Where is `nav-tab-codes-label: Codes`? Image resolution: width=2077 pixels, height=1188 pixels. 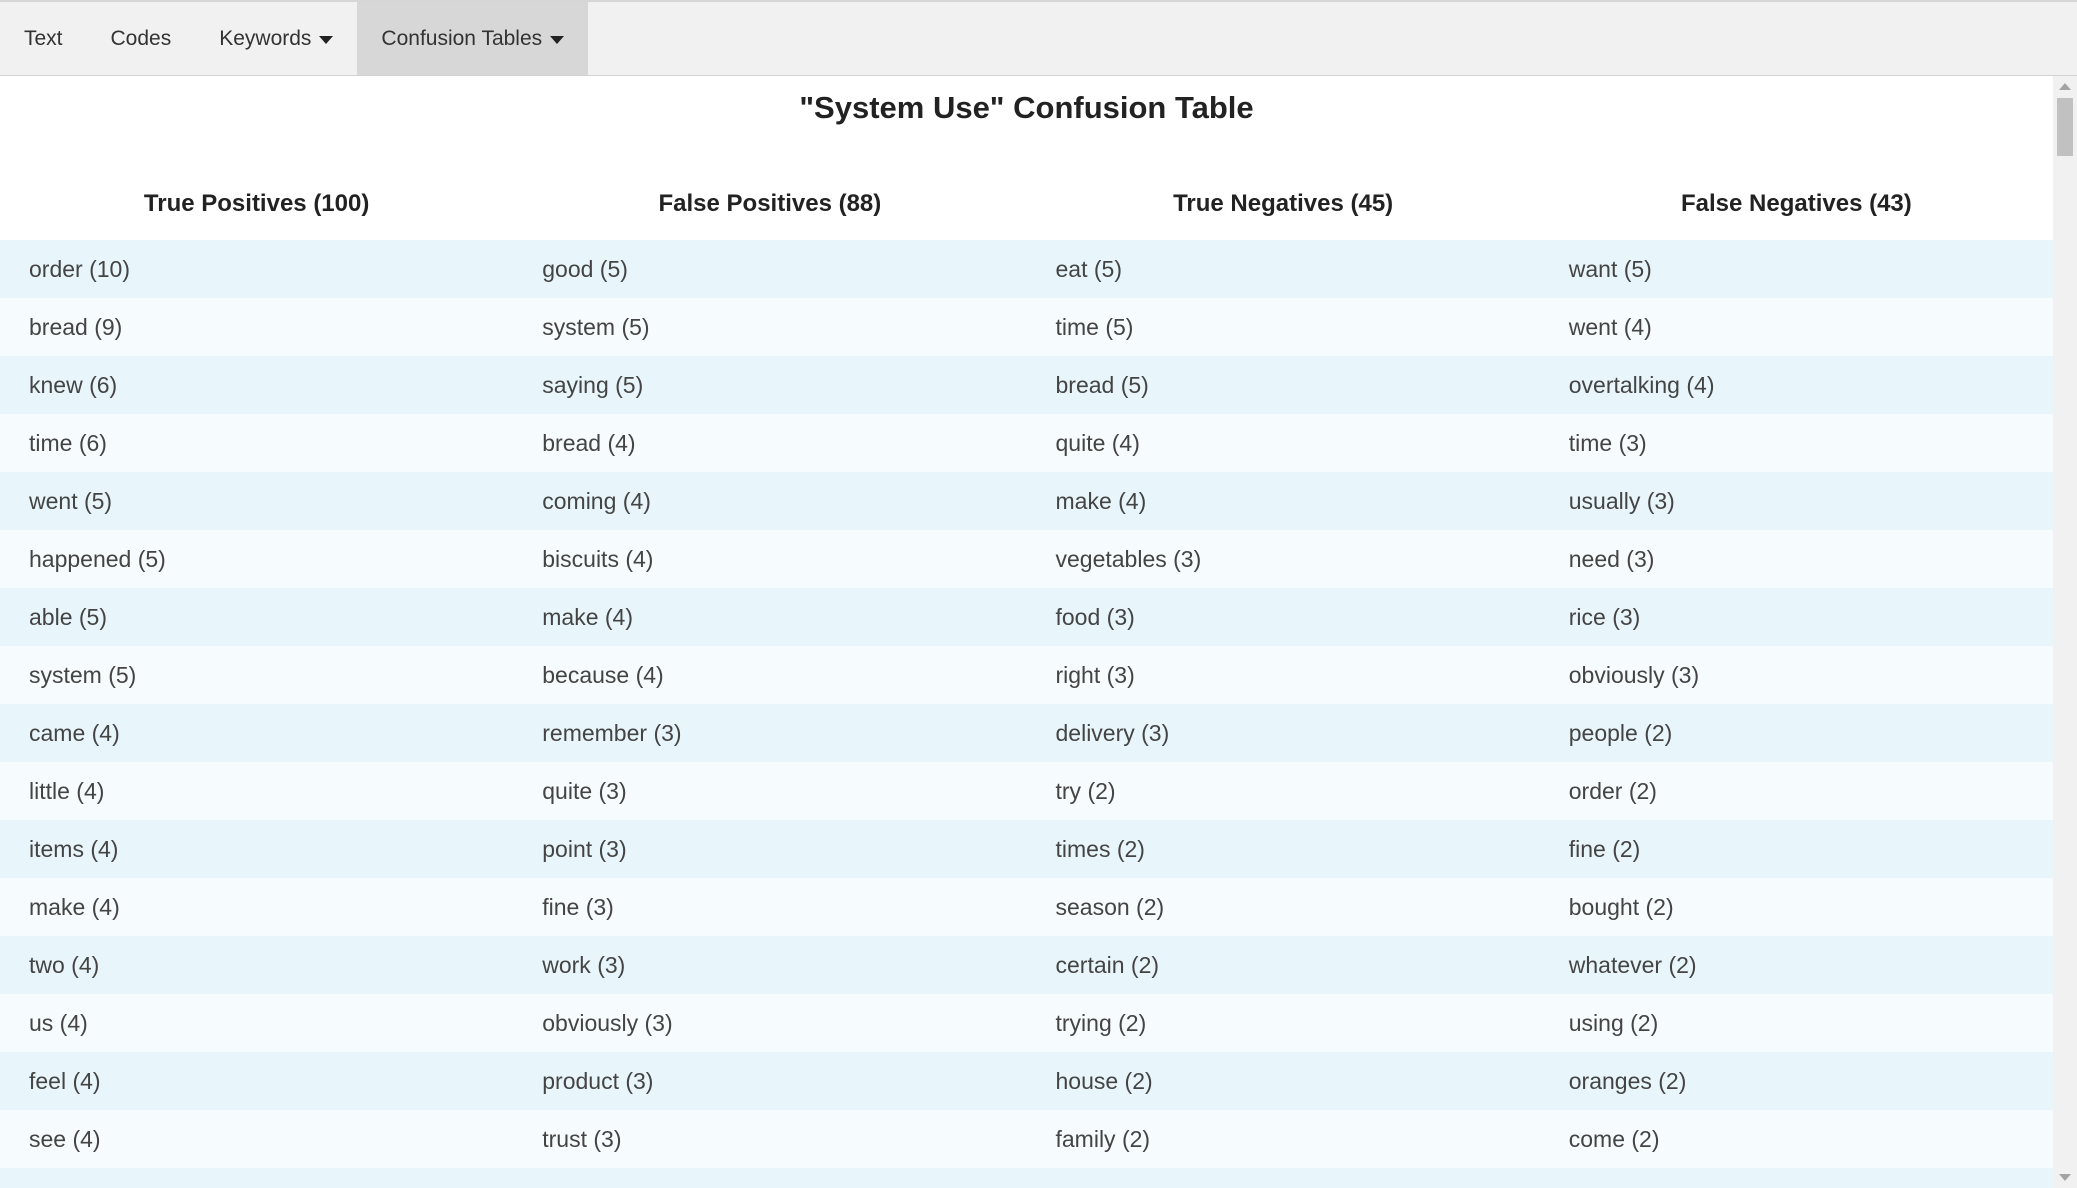 nav-tab-codes-label: Codes is located at coordinates (141, 38).